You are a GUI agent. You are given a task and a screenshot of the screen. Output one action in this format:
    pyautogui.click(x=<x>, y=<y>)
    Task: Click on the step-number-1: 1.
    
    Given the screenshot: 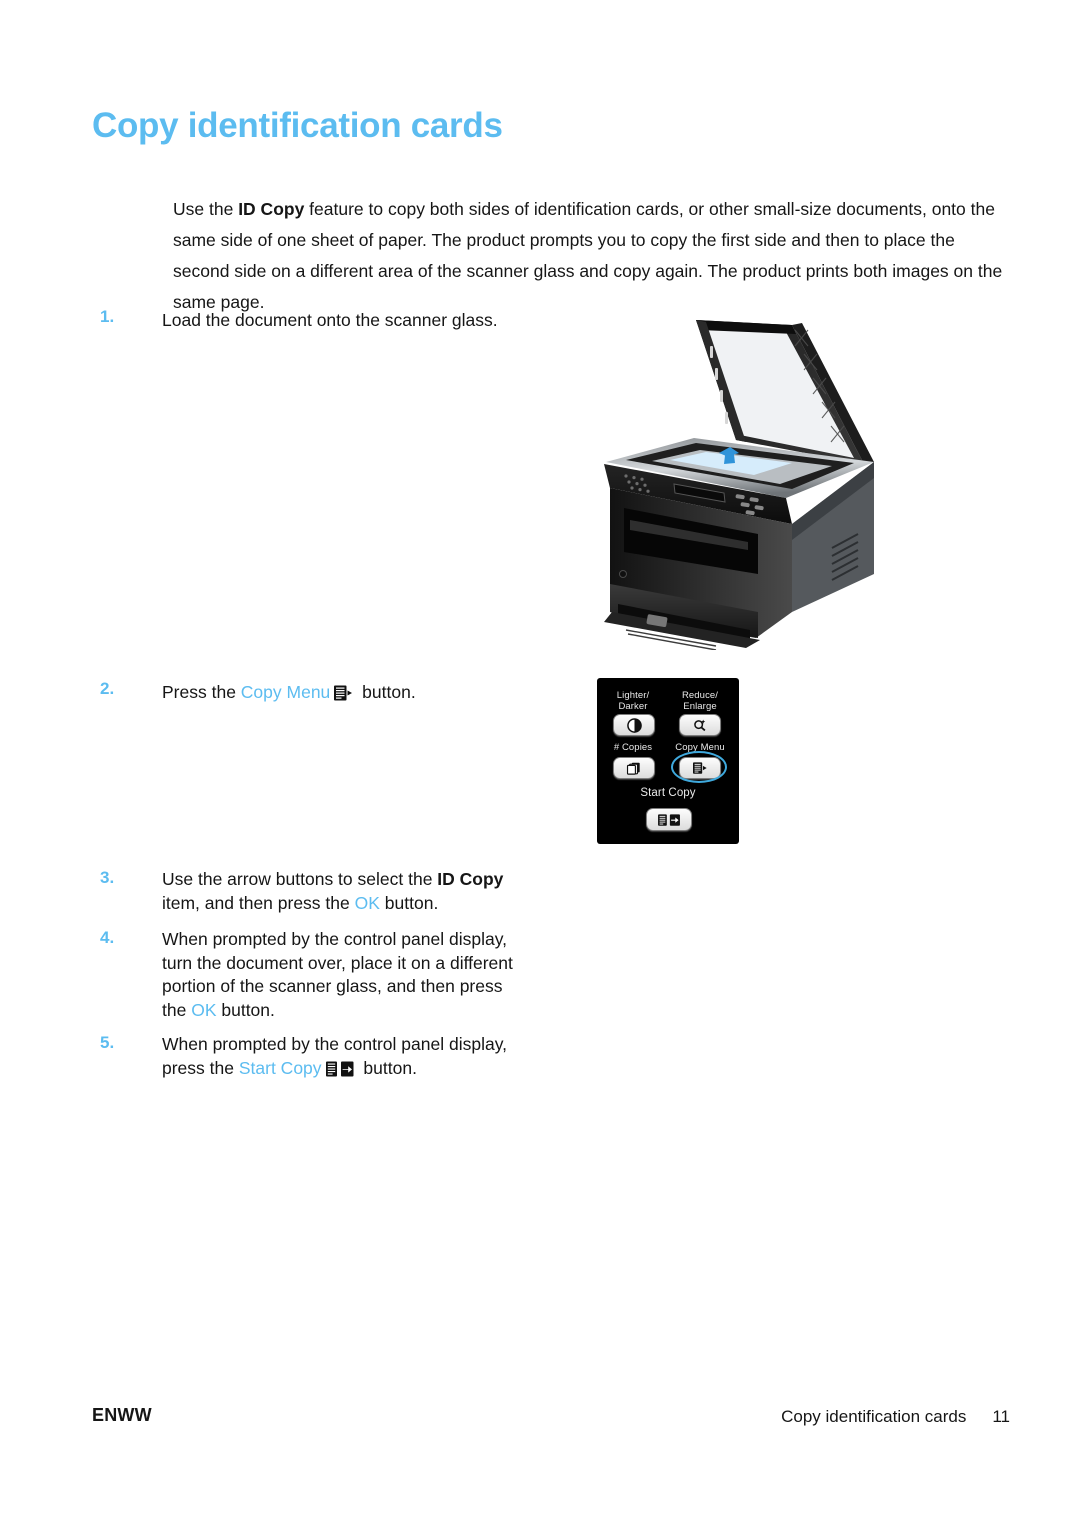 What is the action you would take?
    pyautogui.click(x=107, y=316)
    